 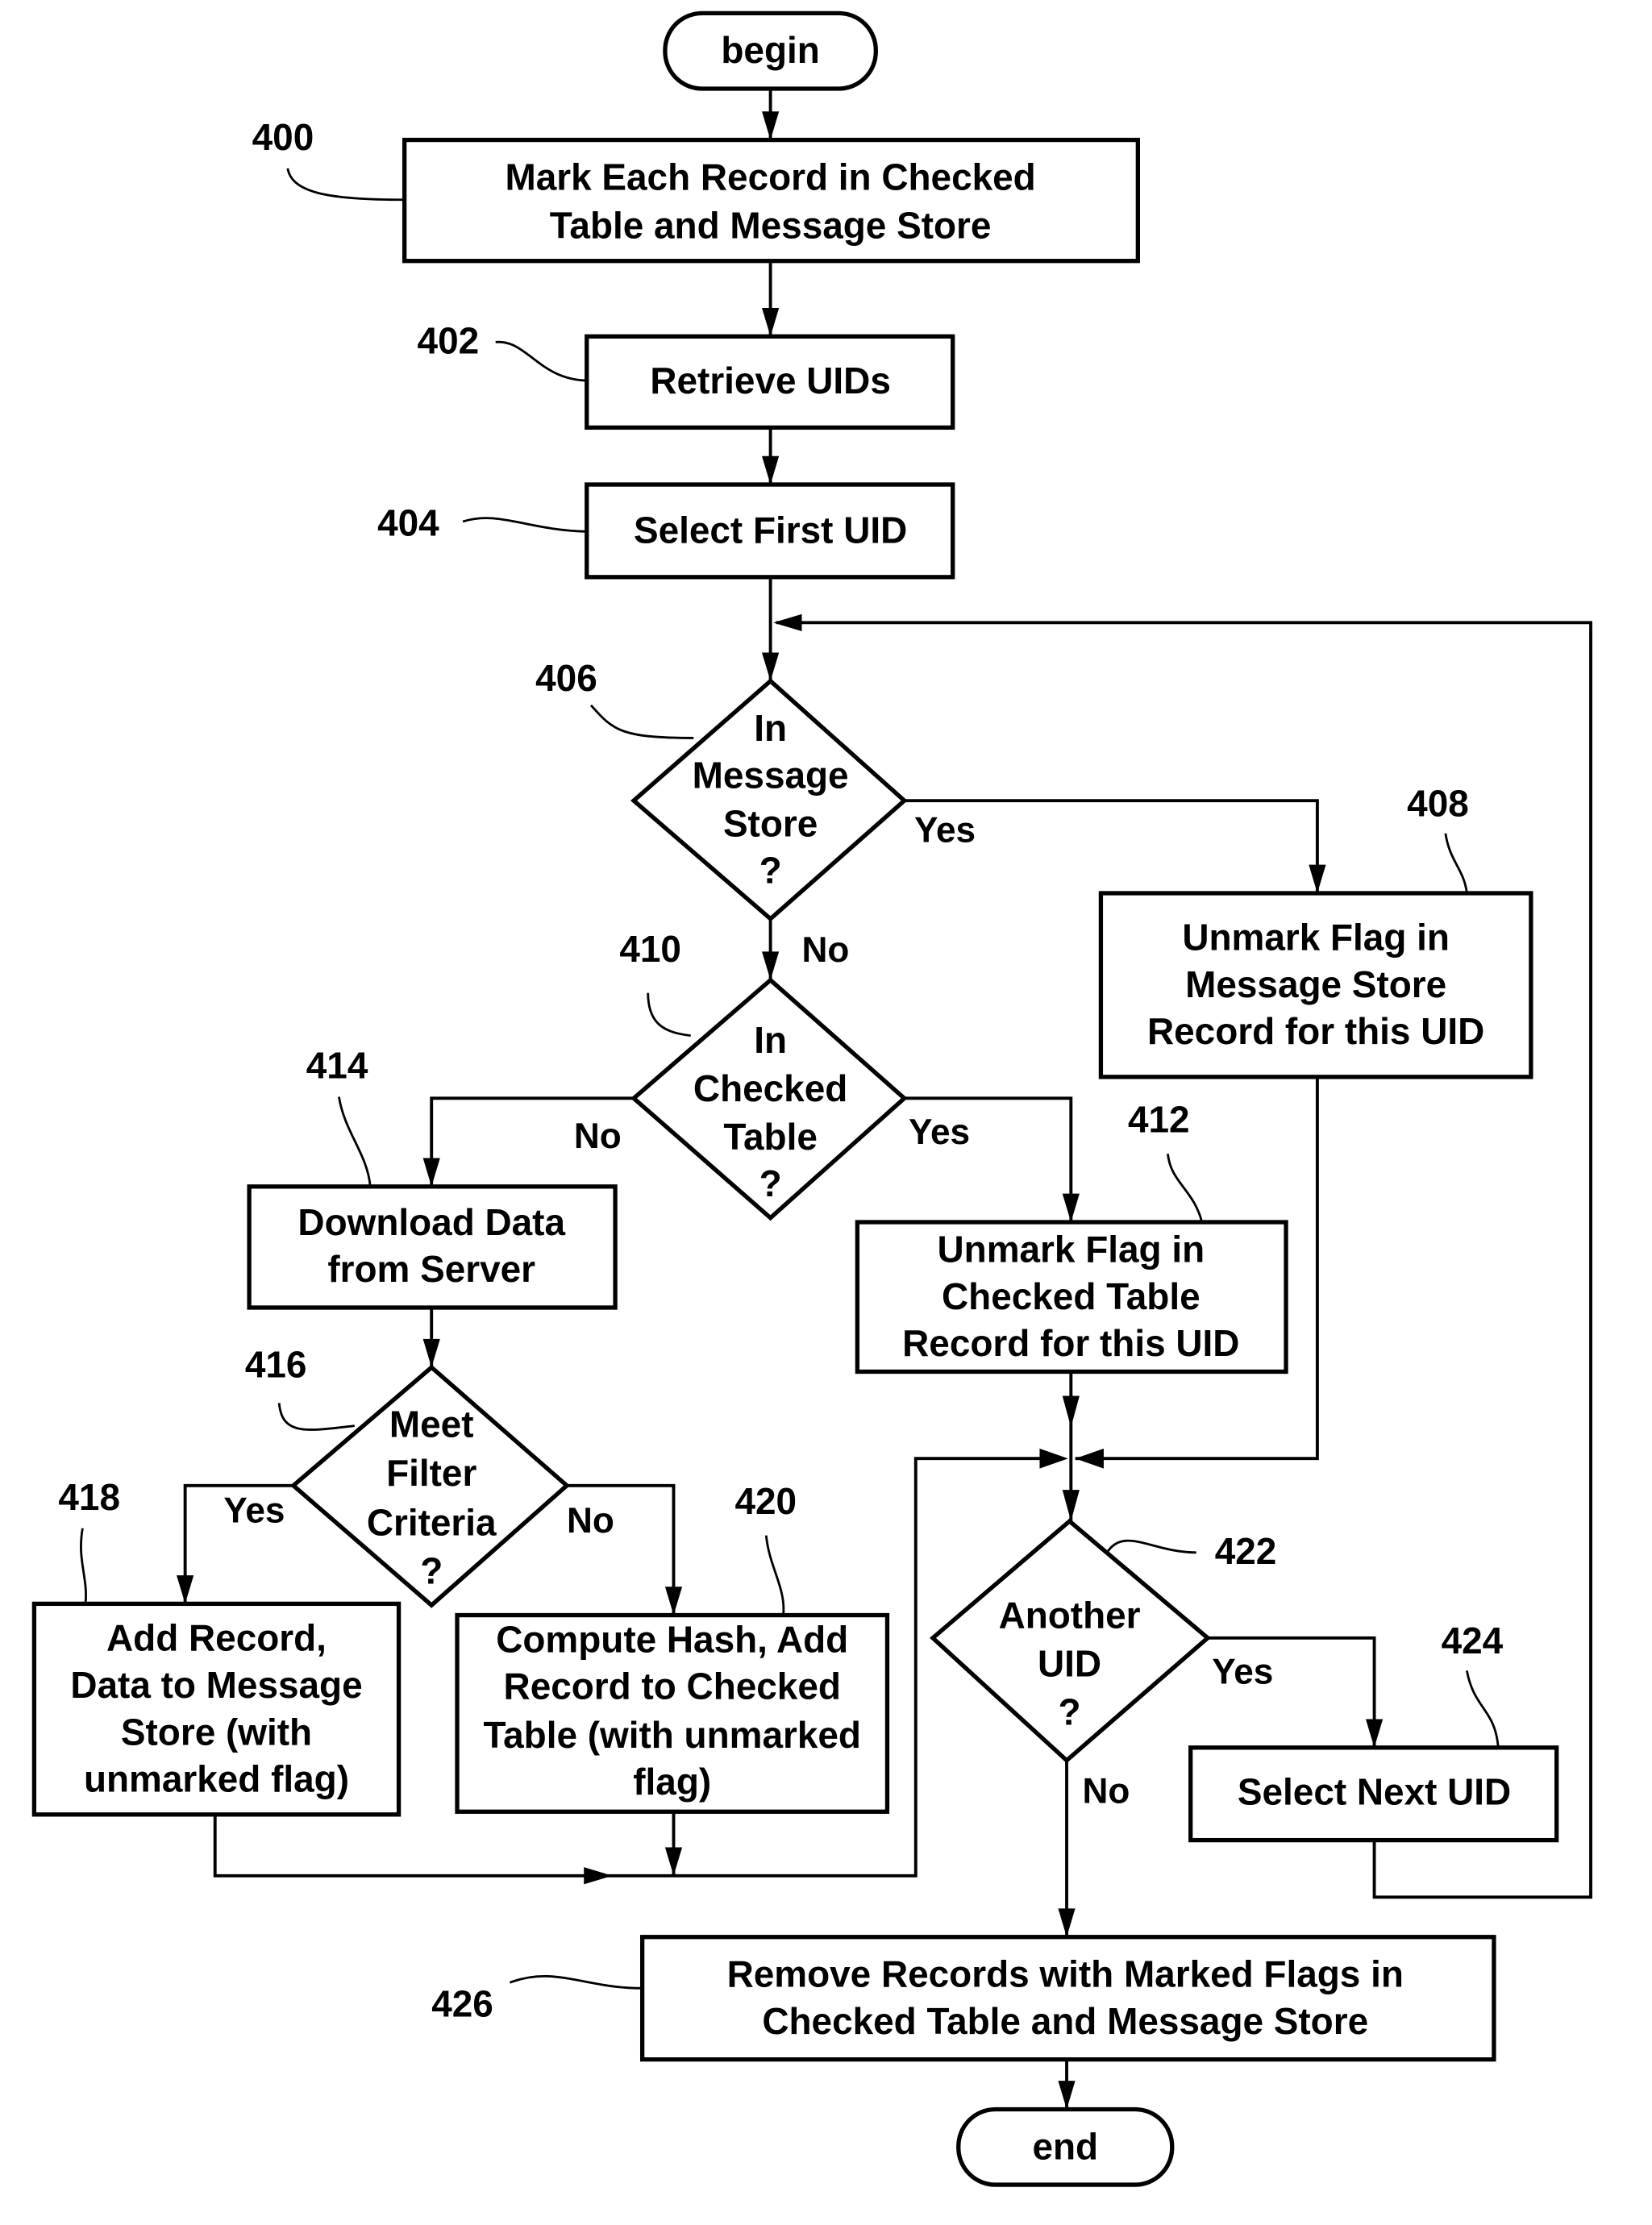 What do you see at coordinates (769, 800) in the screenshot?
I see `decision-406: In Message Store ?` at bounding box center [769, 800].